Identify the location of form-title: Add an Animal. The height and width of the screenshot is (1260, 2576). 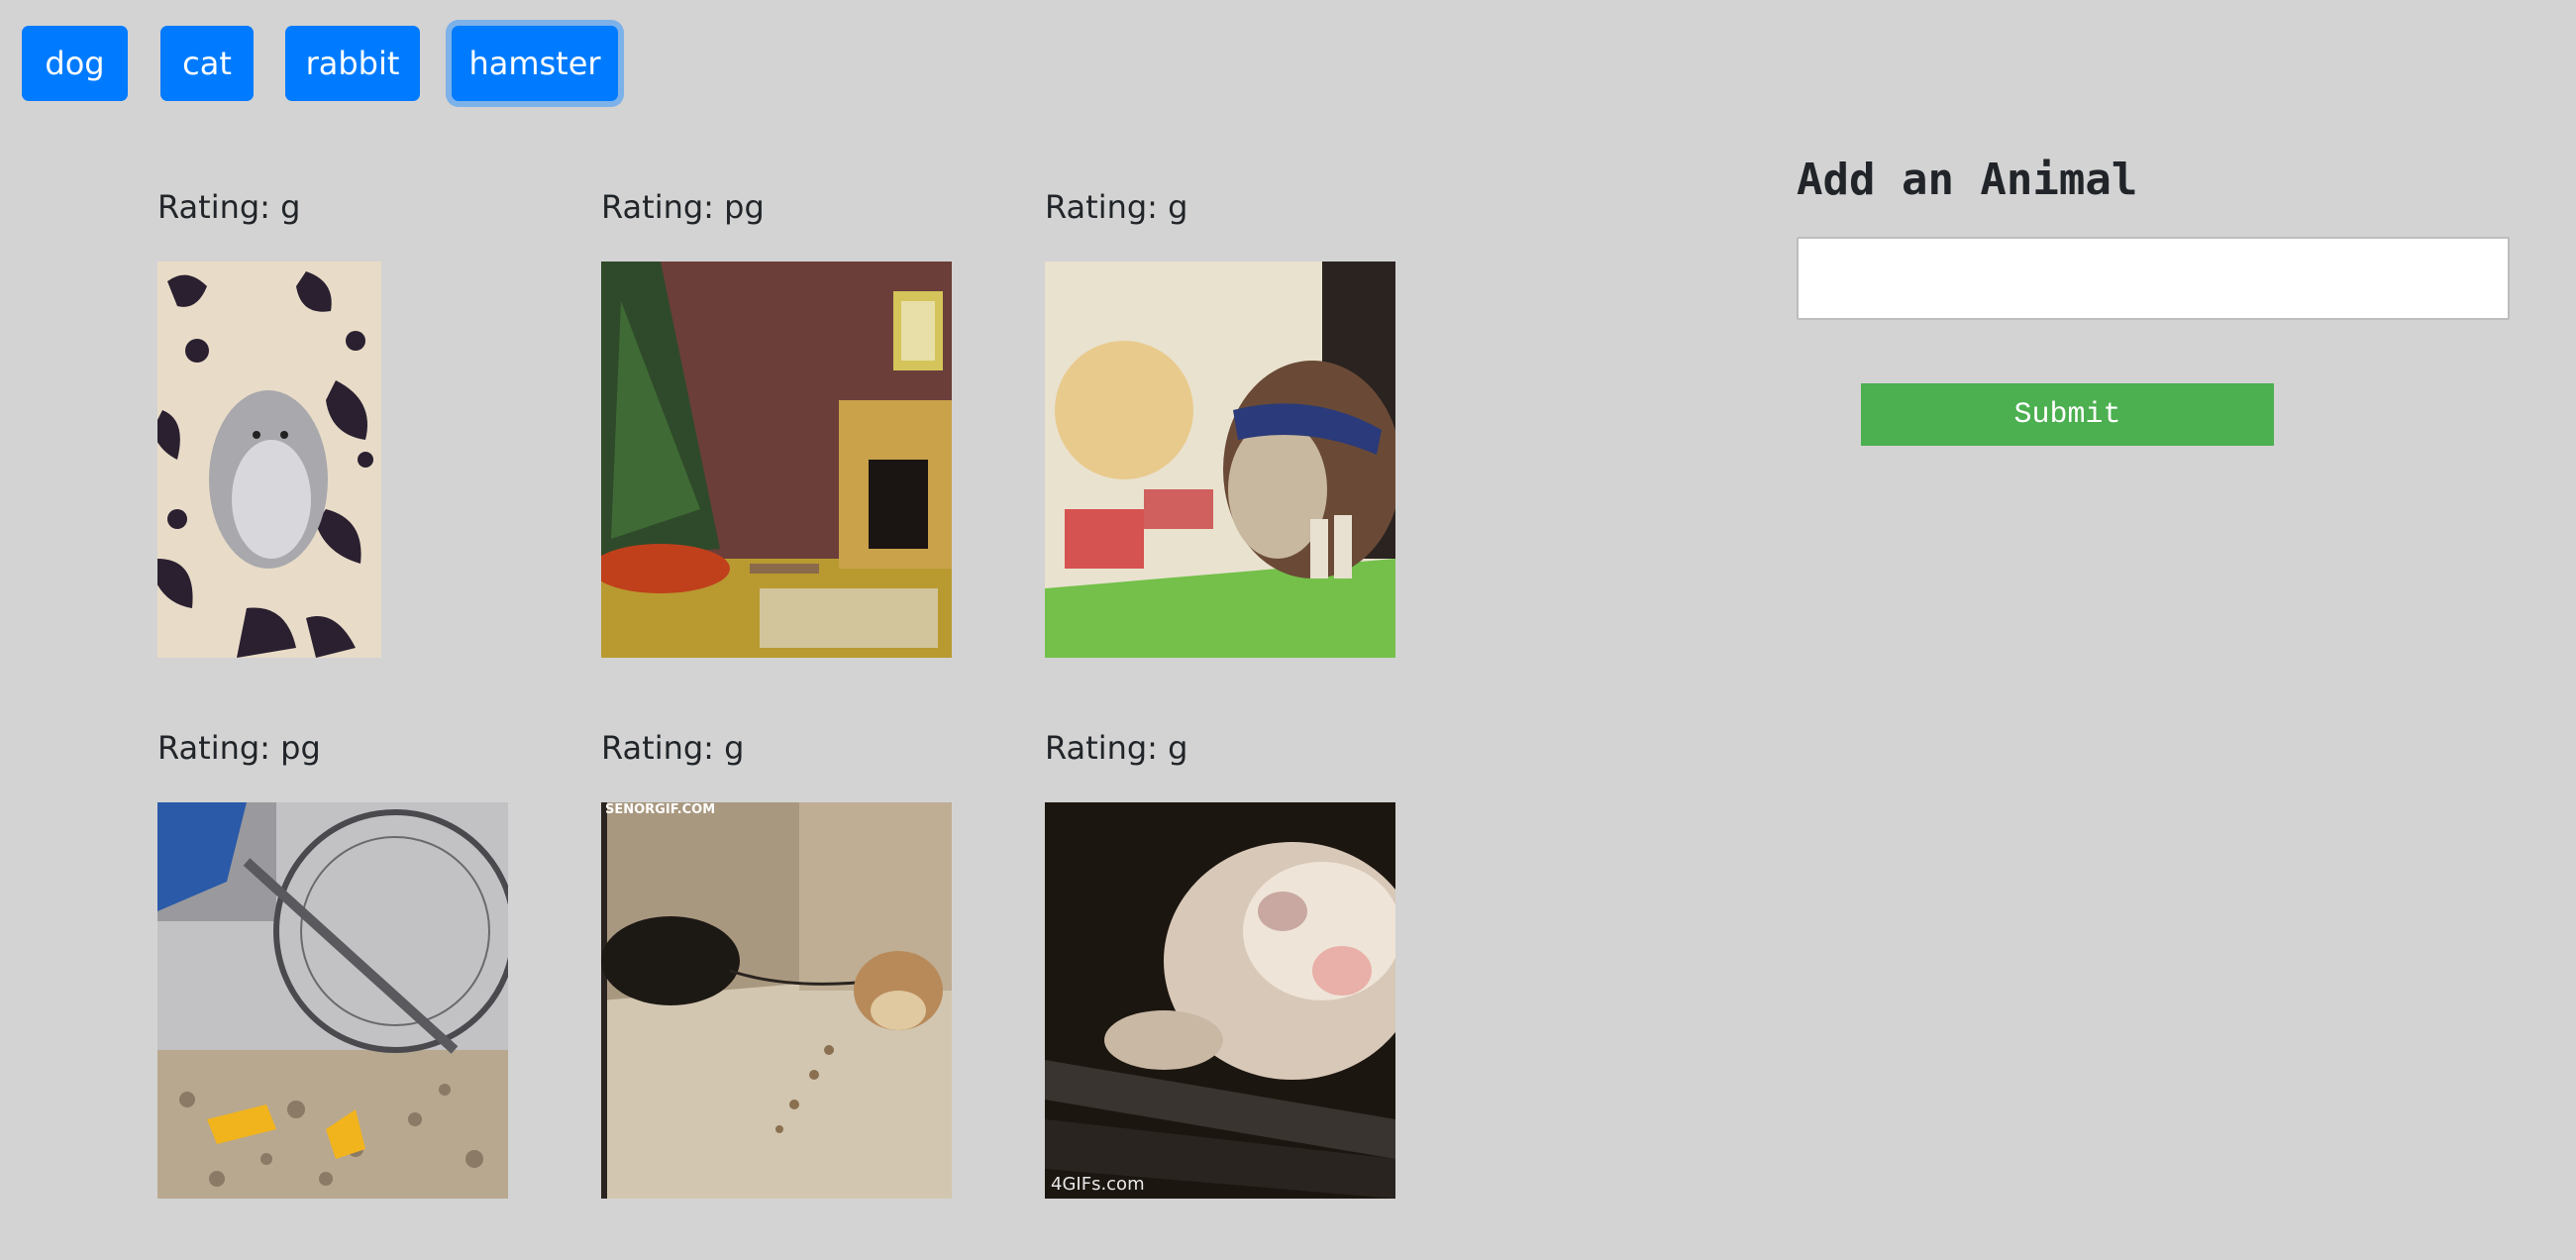
(1967, 180).